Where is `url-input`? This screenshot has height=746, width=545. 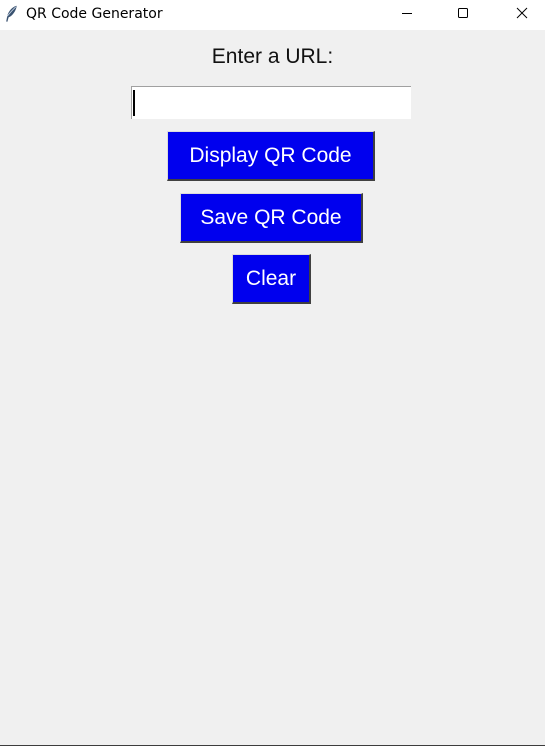
url-input is located at coordinates (271, 102).